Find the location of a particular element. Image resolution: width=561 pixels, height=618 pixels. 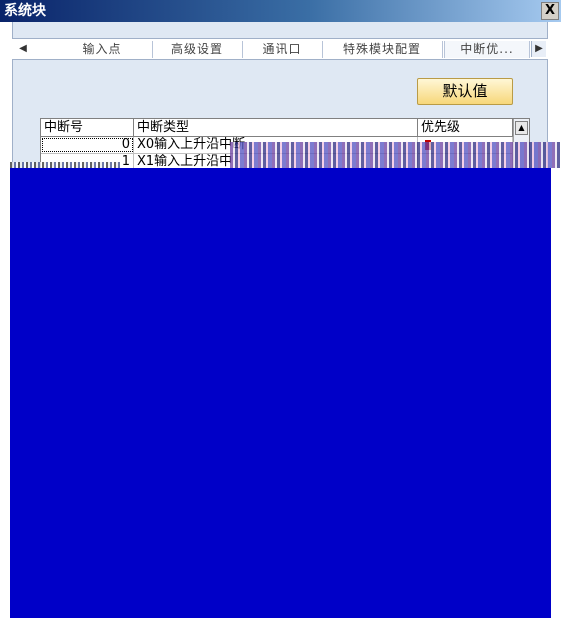

window-title: 系统块 is located at coordinates (25, 11).